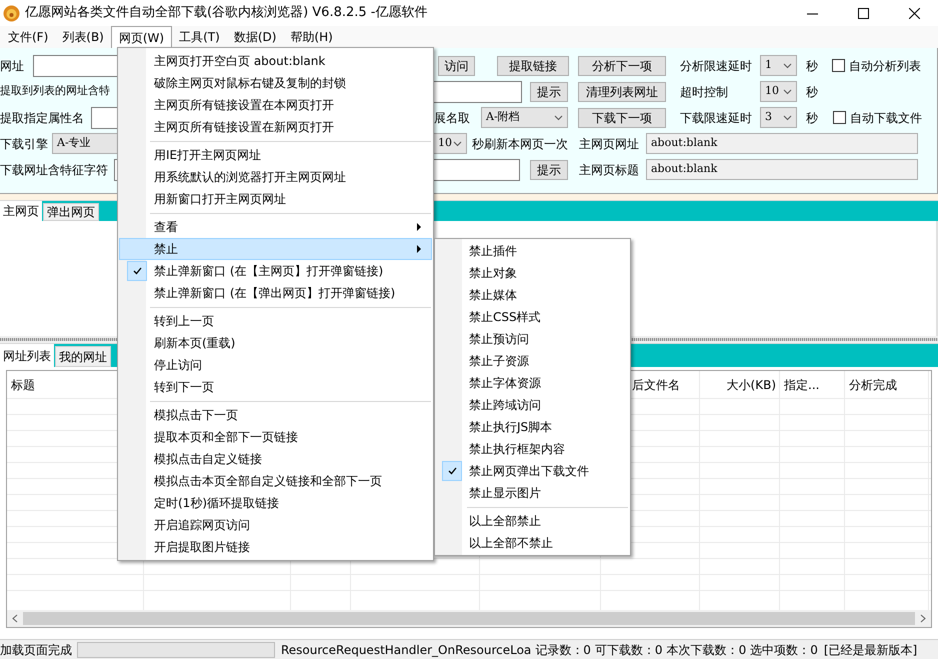 The width and height of the screenshot is (938, 659). Describe the element at coordinates (275, 61) in the screenshot. I see `menu-item: 主网页打开空白页 about:blank` at that location.